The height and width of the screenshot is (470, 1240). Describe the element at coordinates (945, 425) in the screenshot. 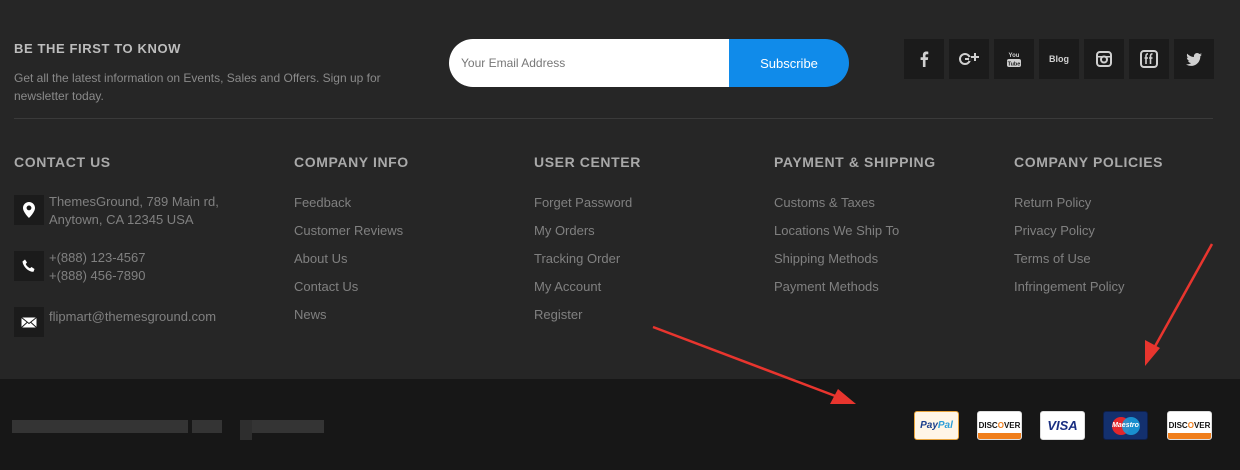

I see `paypal-text-b: Pal` at that location.